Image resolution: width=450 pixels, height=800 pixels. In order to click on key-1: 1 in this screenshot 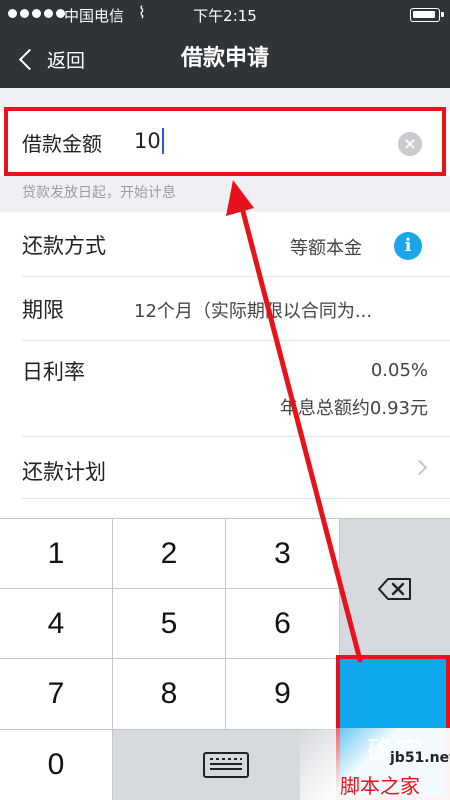, I will do `click(56, 553)`.